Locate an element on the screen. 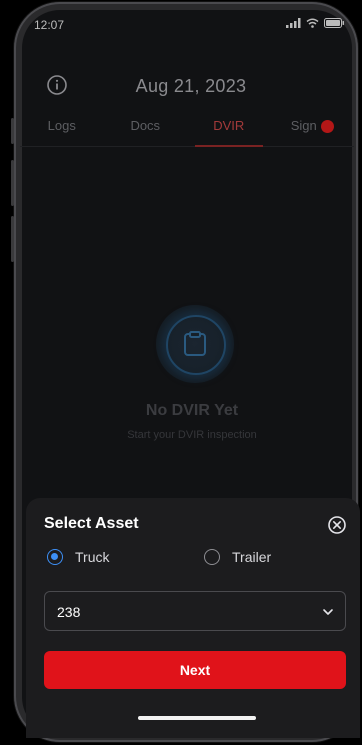  empty-state-icon-wrap is located at coordinates (195, 344).